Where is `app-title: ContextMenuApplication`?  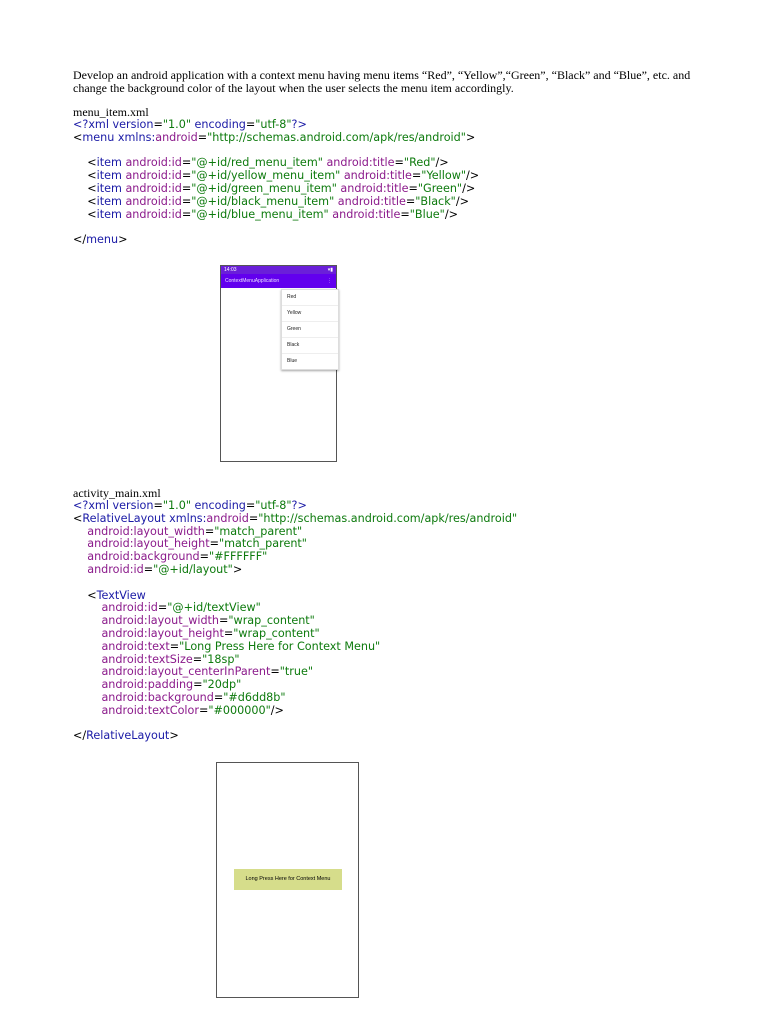 app-title: ContextMenuApplication is located at coordinates (252, 281).